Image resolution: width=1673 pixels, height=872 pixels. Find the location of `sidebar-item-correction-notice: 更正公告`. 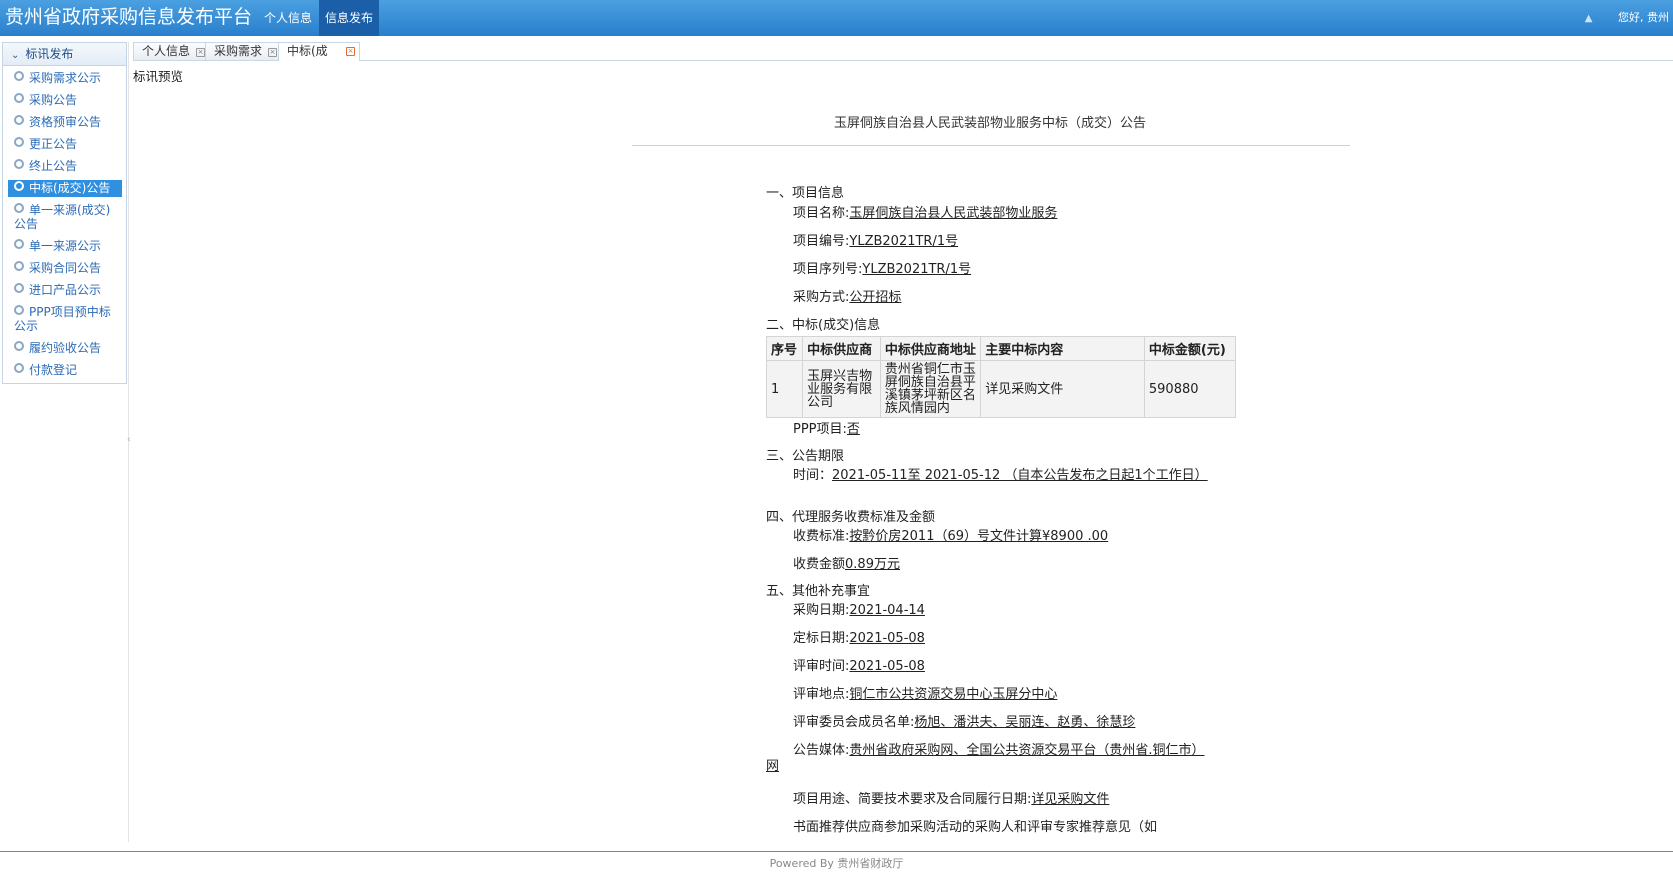

sidebar-item-correction-notice: 更正公告 is located at coordinates (65, 144).